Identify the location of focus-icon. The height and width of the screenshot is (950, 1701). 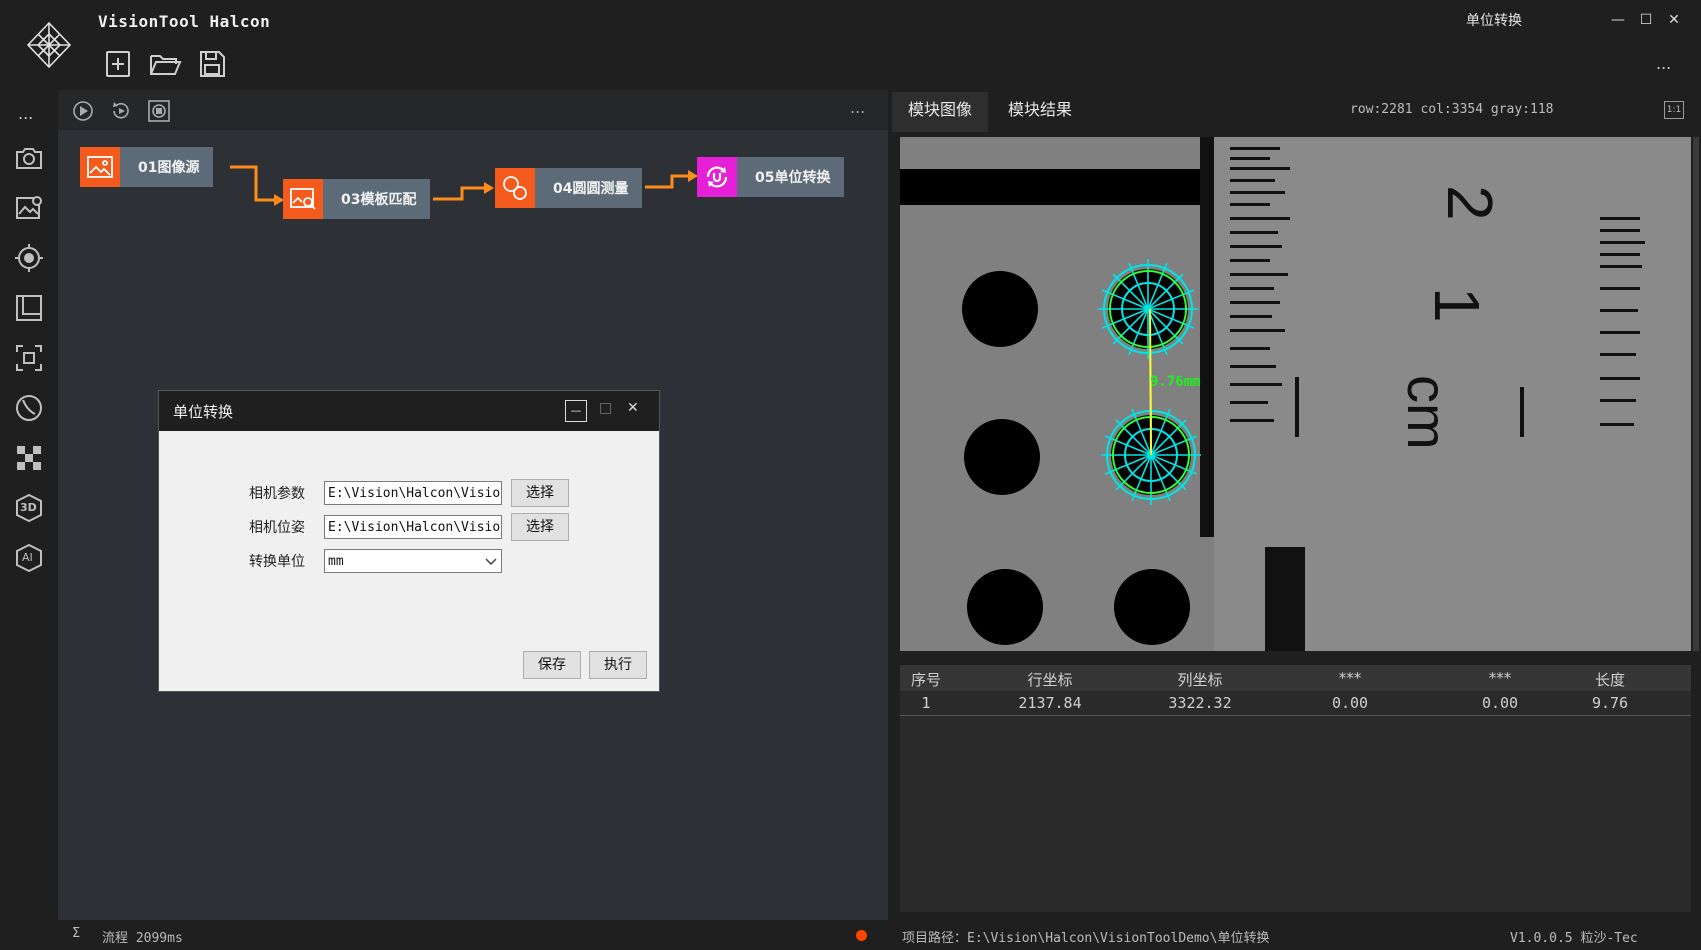
(29, 358).